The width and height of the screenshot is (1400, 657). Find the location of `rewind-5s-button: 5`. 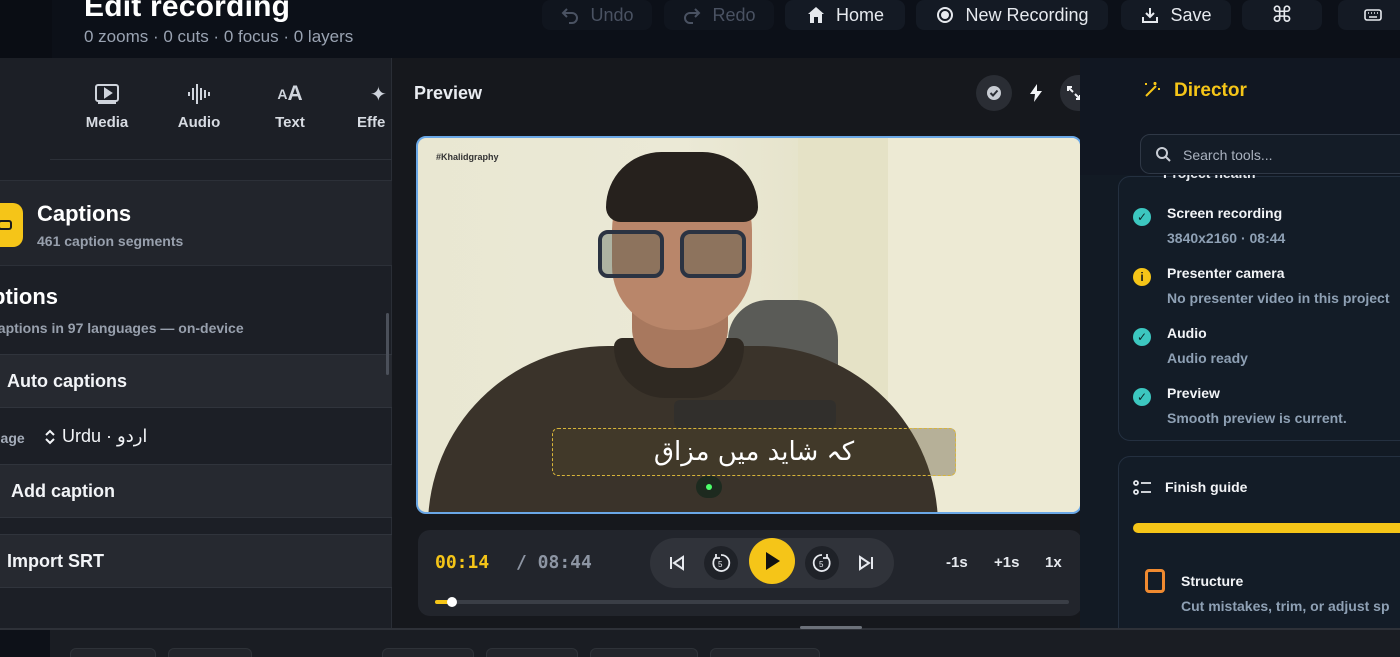

rewind-5s-button: 5 is located at coordinates (721, 563).